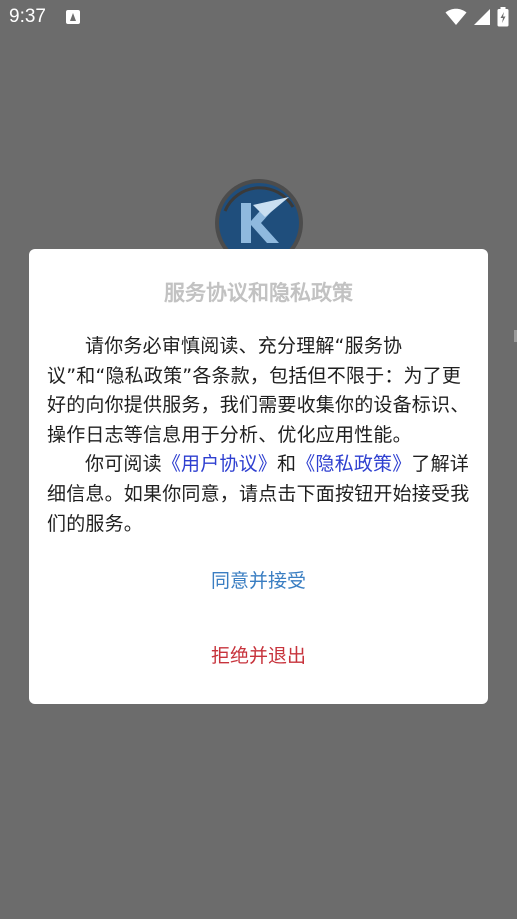 Image resolution: width=517 pixels, height=919 pixels. I want to click on battery-charging-icon, so click(503, 17).